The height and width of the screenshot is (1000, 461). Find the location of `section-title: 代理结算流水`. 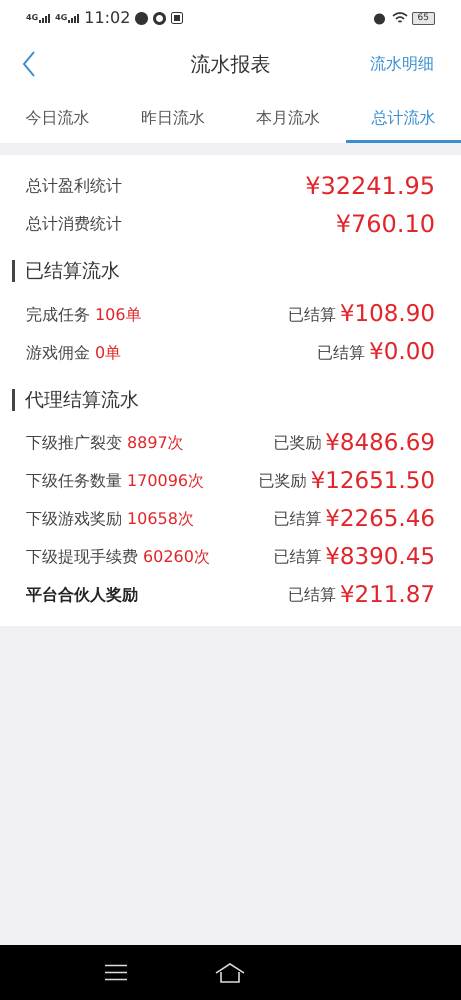

section-title: 代理结算流水 is located at coordinates (82, 400).